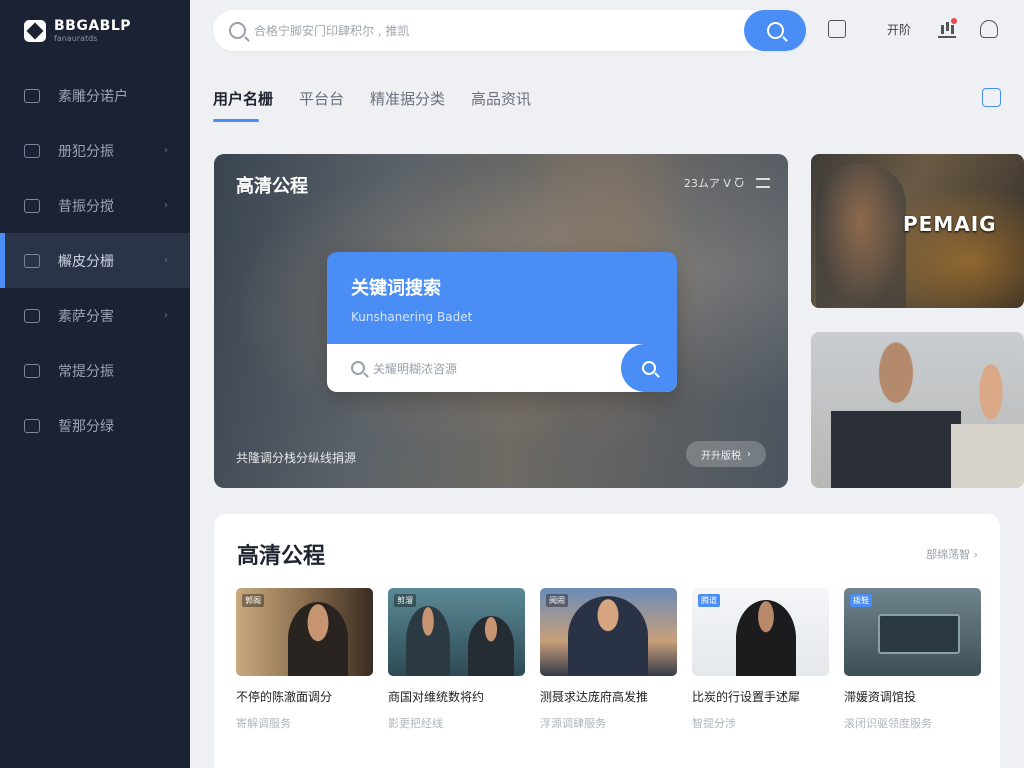 Image resolution: width=1024 pixels, height=768 pixels. What do you see at coordinates (32, 370) in the screenshot?
I see `users-icon` at bounding box center [32, 370].